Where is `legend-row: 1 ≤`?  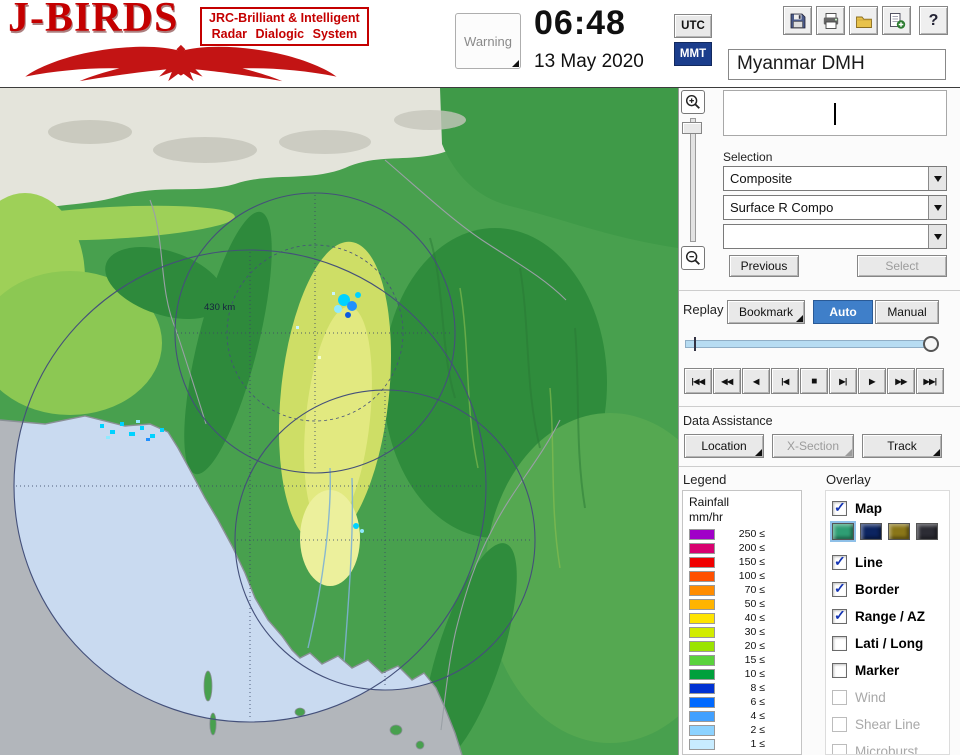 legend-row: 1 ≤ is located at coordinates (742, 744).